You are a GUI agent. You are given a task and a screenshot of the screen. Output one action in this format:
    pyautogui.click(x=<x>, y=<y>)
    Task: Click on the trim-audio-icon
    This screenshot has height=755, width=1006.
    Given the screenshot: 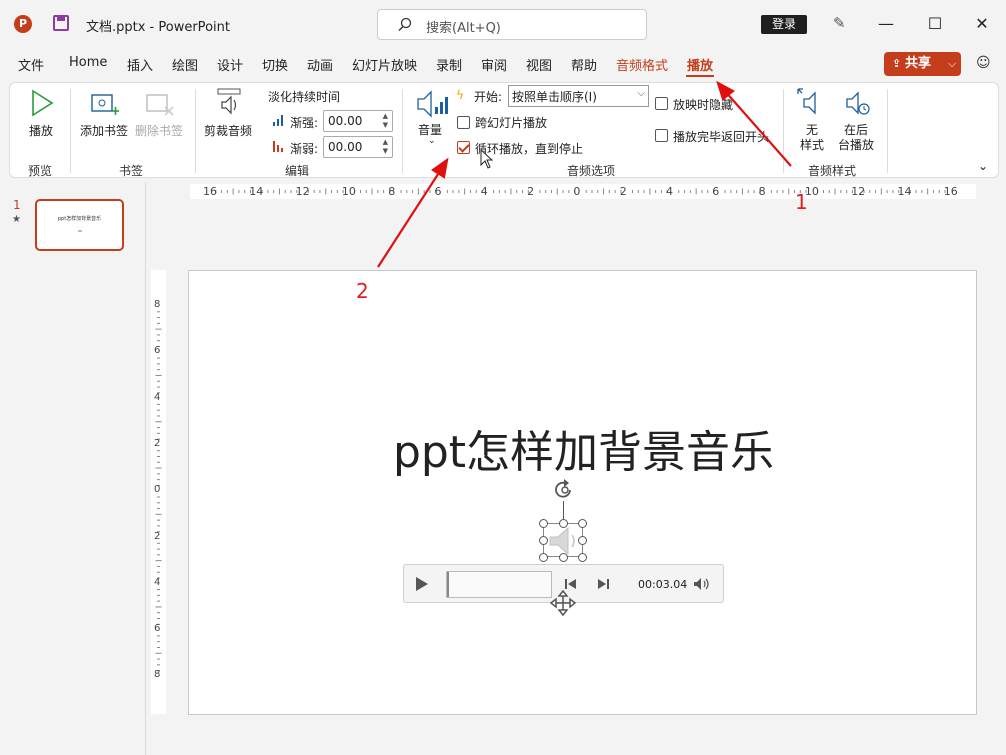 What is the action you would take?
    pyautogui.click(x=229, y=103)
    